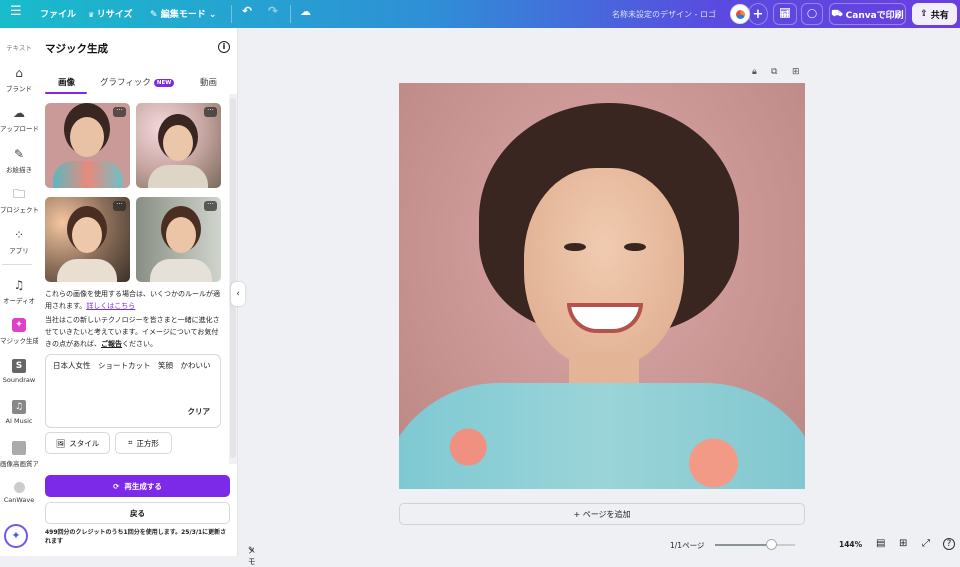  What do you see at coordinates (774, 72) in the screenshot?
I see `duplicate-icon: ⧉` at bounding box center [774, 72].